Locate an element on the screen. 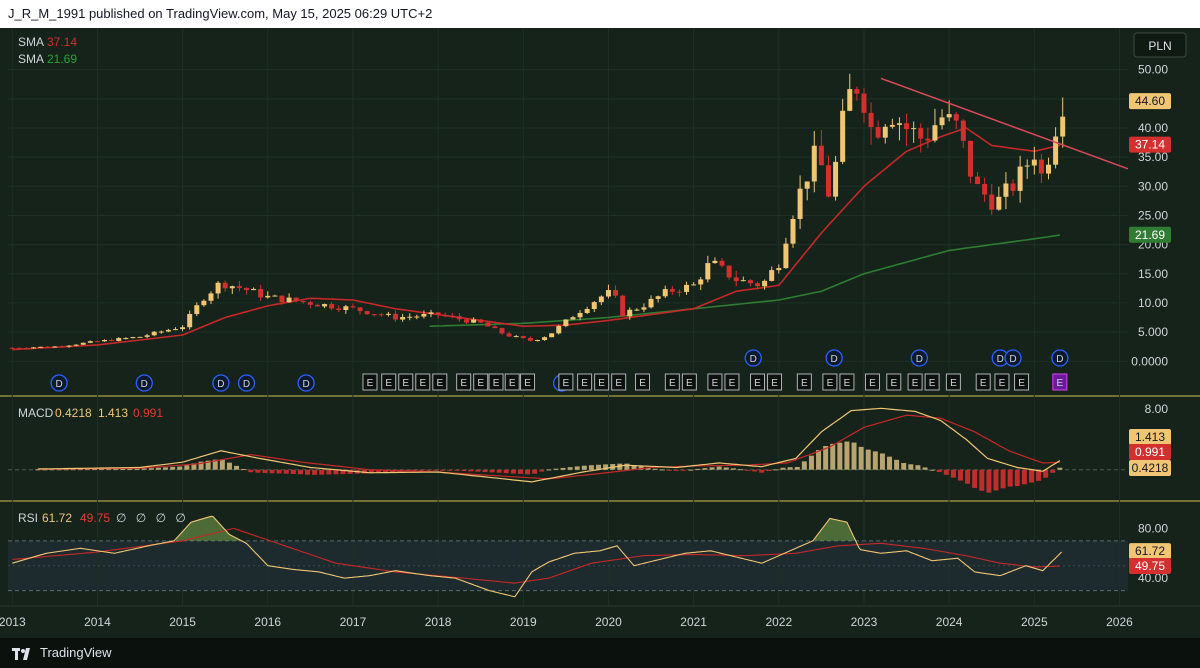 The height and width of the screenshot is (668, 1200). price-label-text: 37.14 is located at coordinates (1150, 145).